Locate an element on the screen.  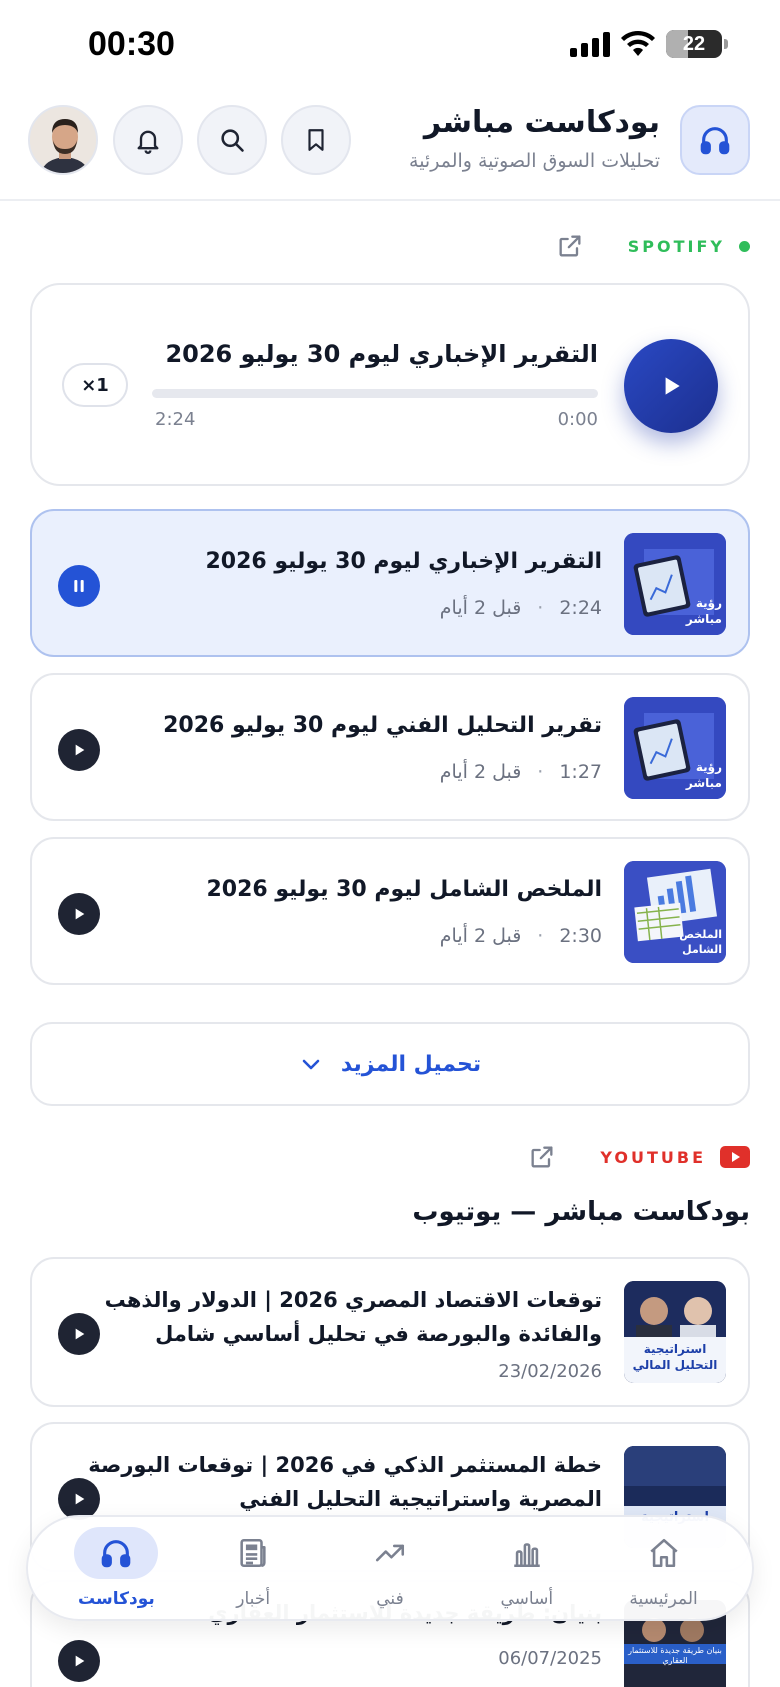
episode-duration: 1:27 is located at coordinates (580, 772).